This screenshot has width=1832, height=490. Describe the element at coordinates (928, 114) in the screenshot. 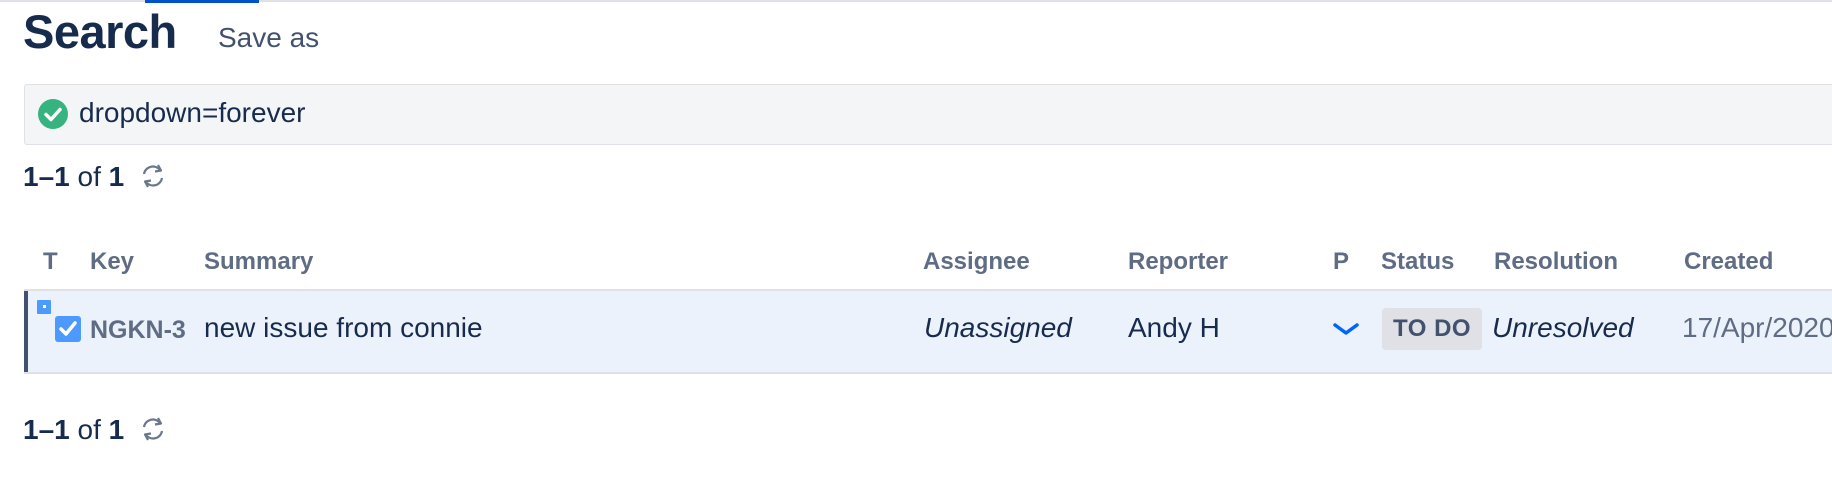

I see `query-bar: dropdown=forever` at that location.